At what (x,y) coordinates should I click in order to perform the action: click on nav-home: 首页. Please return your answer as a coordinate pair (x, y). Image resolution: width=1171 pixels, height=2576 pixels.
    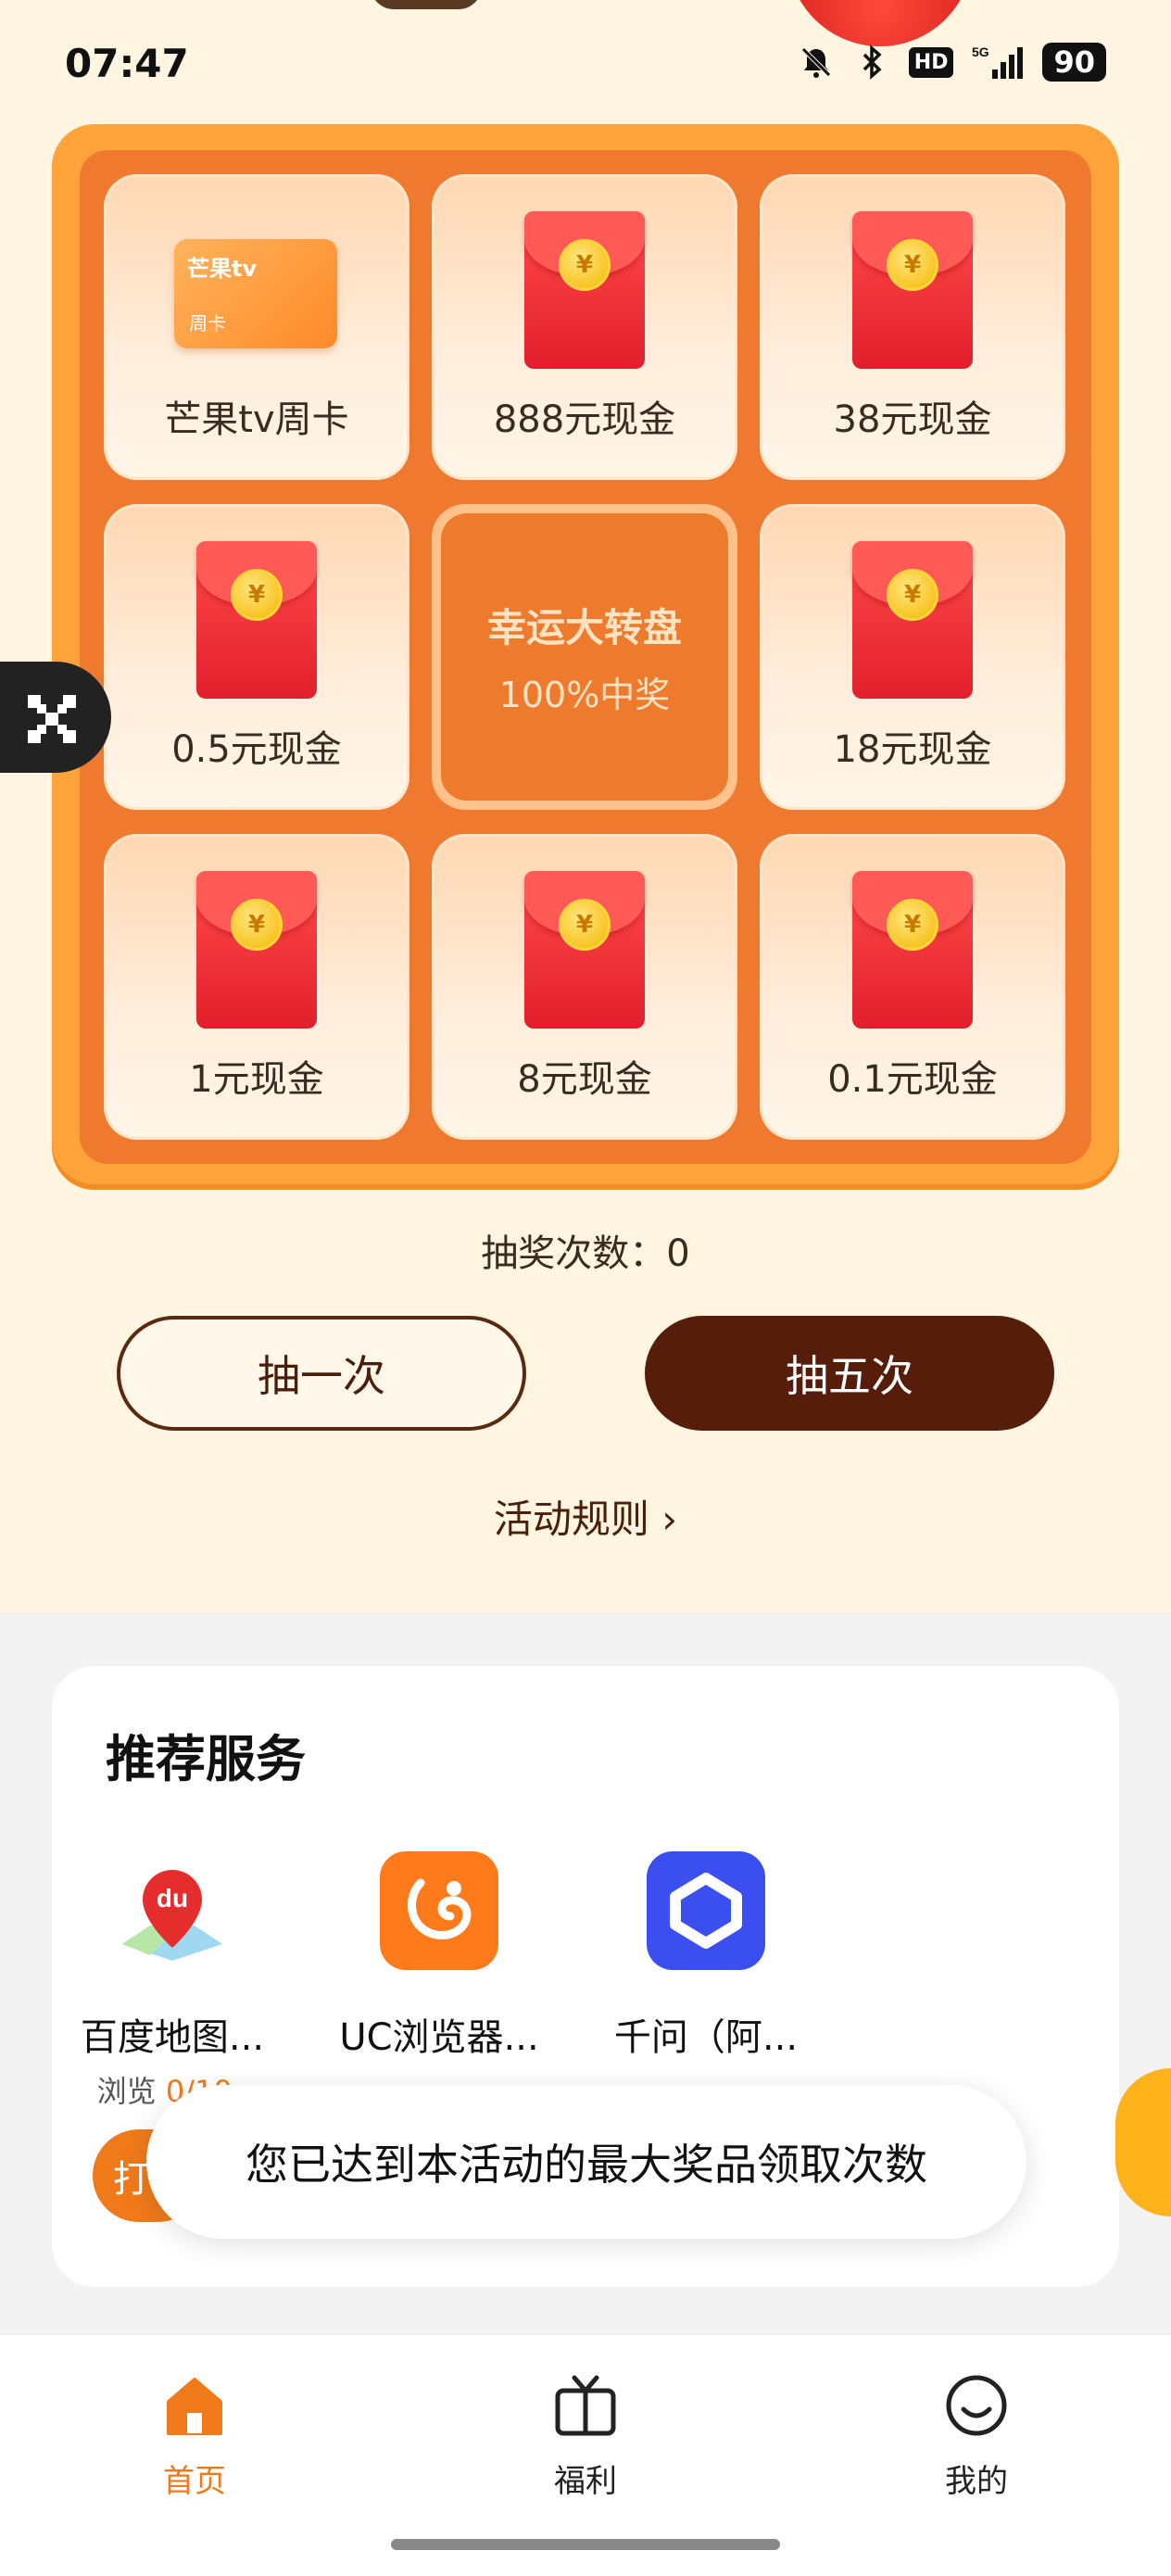
    Looking at the image, I should click on (195, 2435).